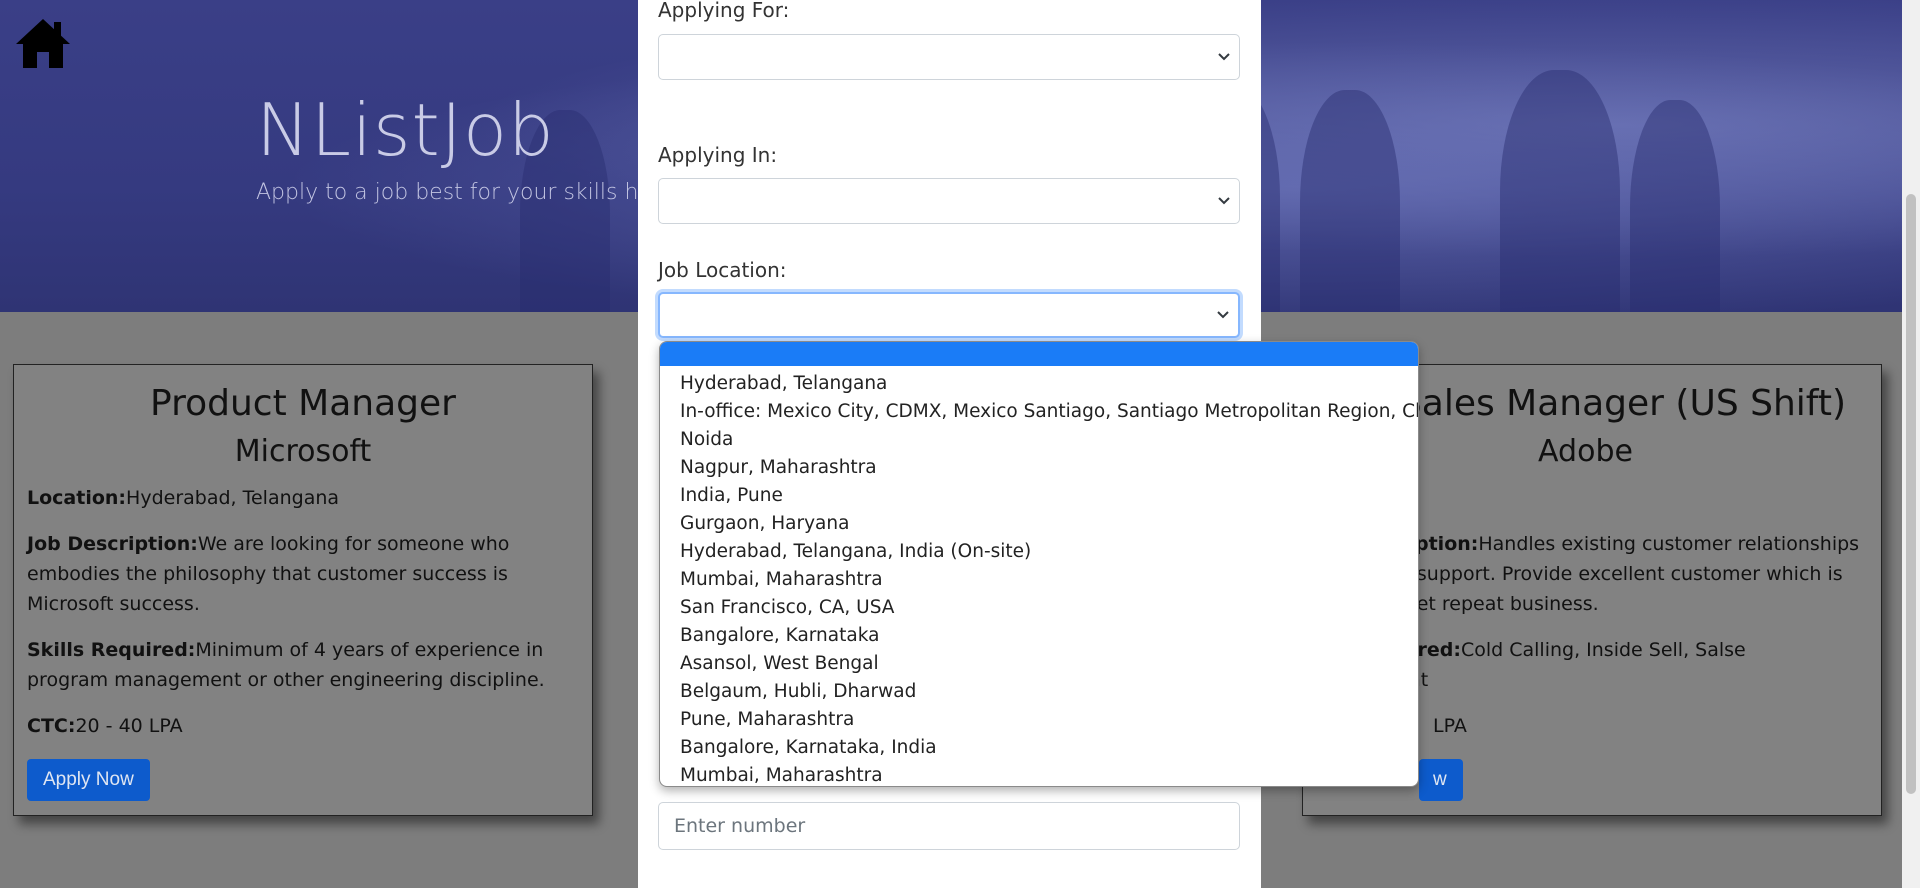  Describe the element at coordinates (405, 130) in the screenshot. I see `brand-title: NListJob` at that location.